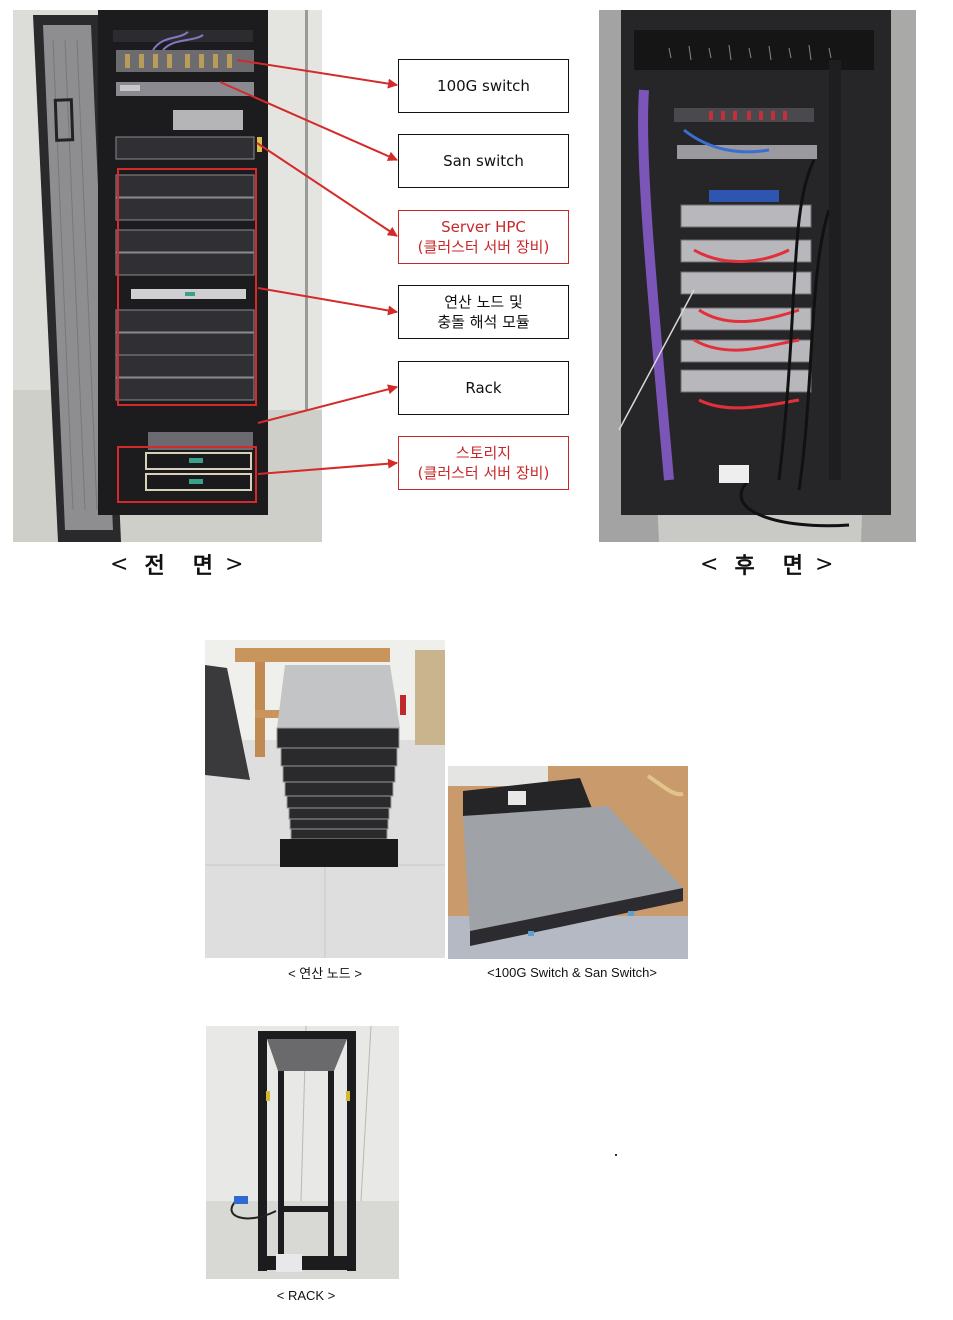 The height and width of the screenshot is (1320, 953). I want to click on callout-server-hpc: Server HPC (클러스터 서버 장비), so click(483, 237).